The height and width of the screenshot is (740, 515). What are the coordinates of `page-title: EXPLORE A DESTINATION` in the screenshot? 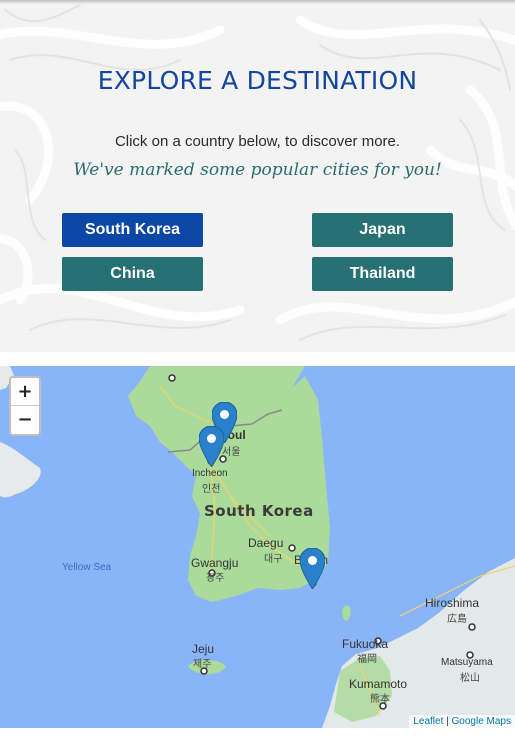 It's located at (257, 80).